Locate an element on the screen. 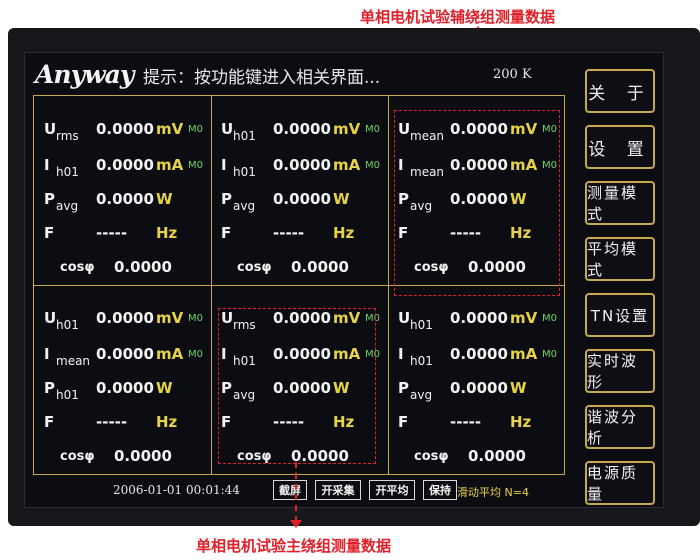 This screenshot has height=560, width=700. annotation-main-winding: 单相电机试验主绕组测量数据 is located at coordinates (294, 546).